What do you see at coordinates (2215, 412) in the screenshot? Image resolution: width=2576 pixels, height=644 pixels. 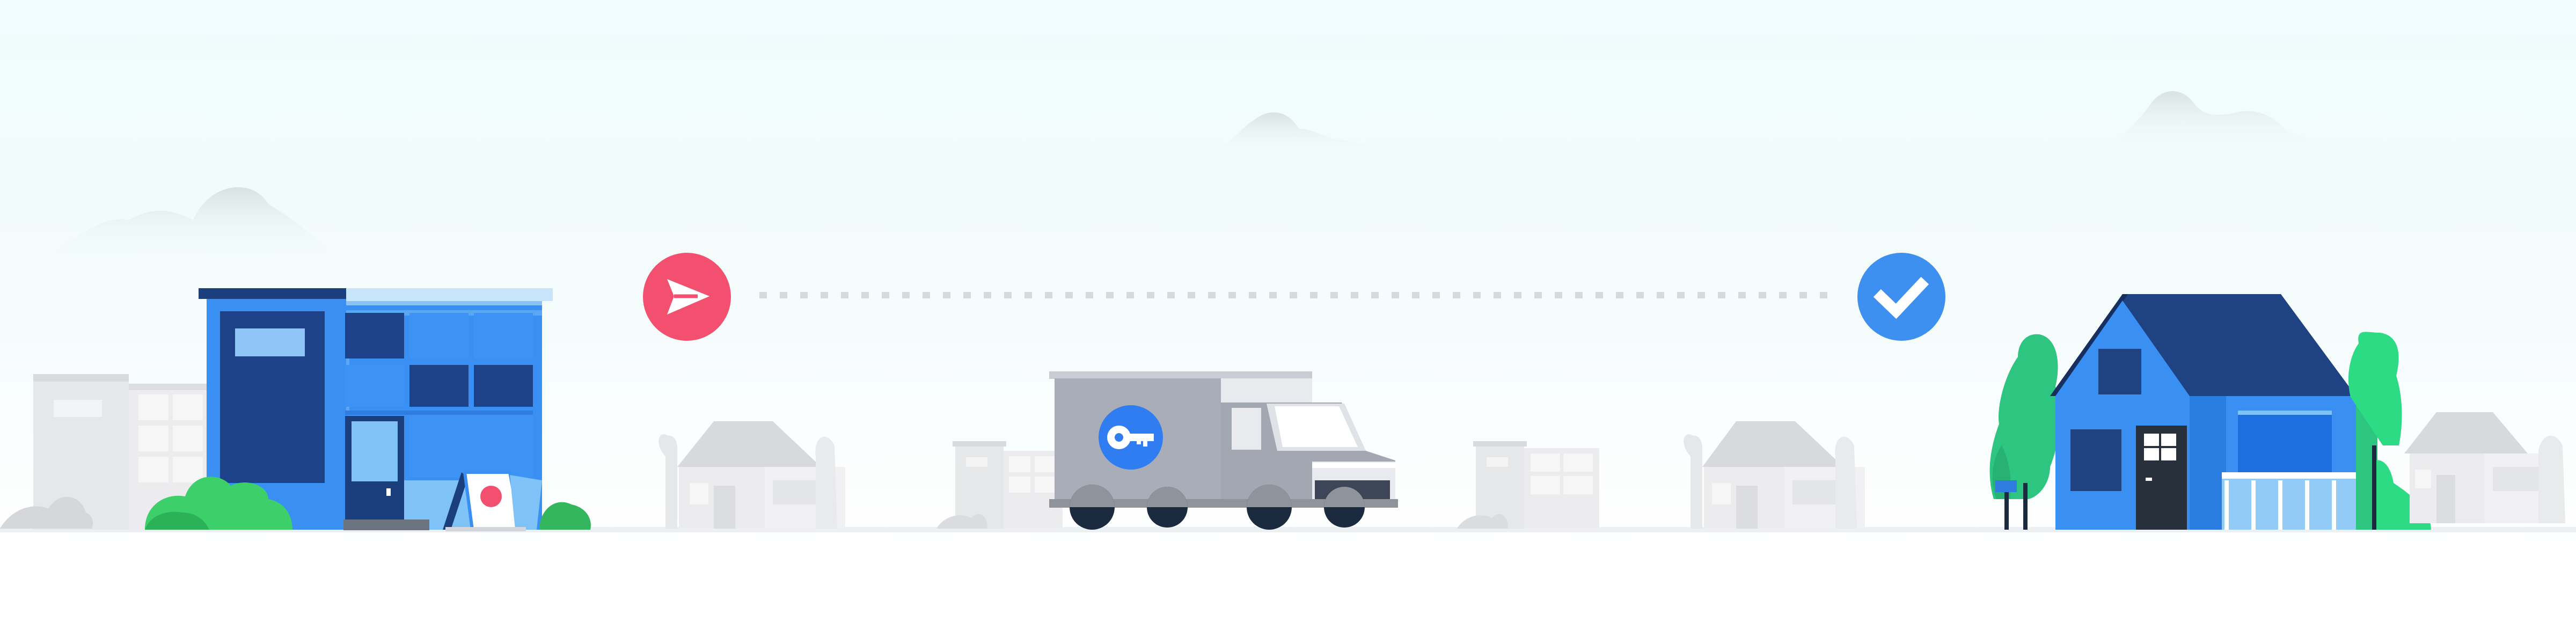 I see `house` at bounding box center [2215, 412].